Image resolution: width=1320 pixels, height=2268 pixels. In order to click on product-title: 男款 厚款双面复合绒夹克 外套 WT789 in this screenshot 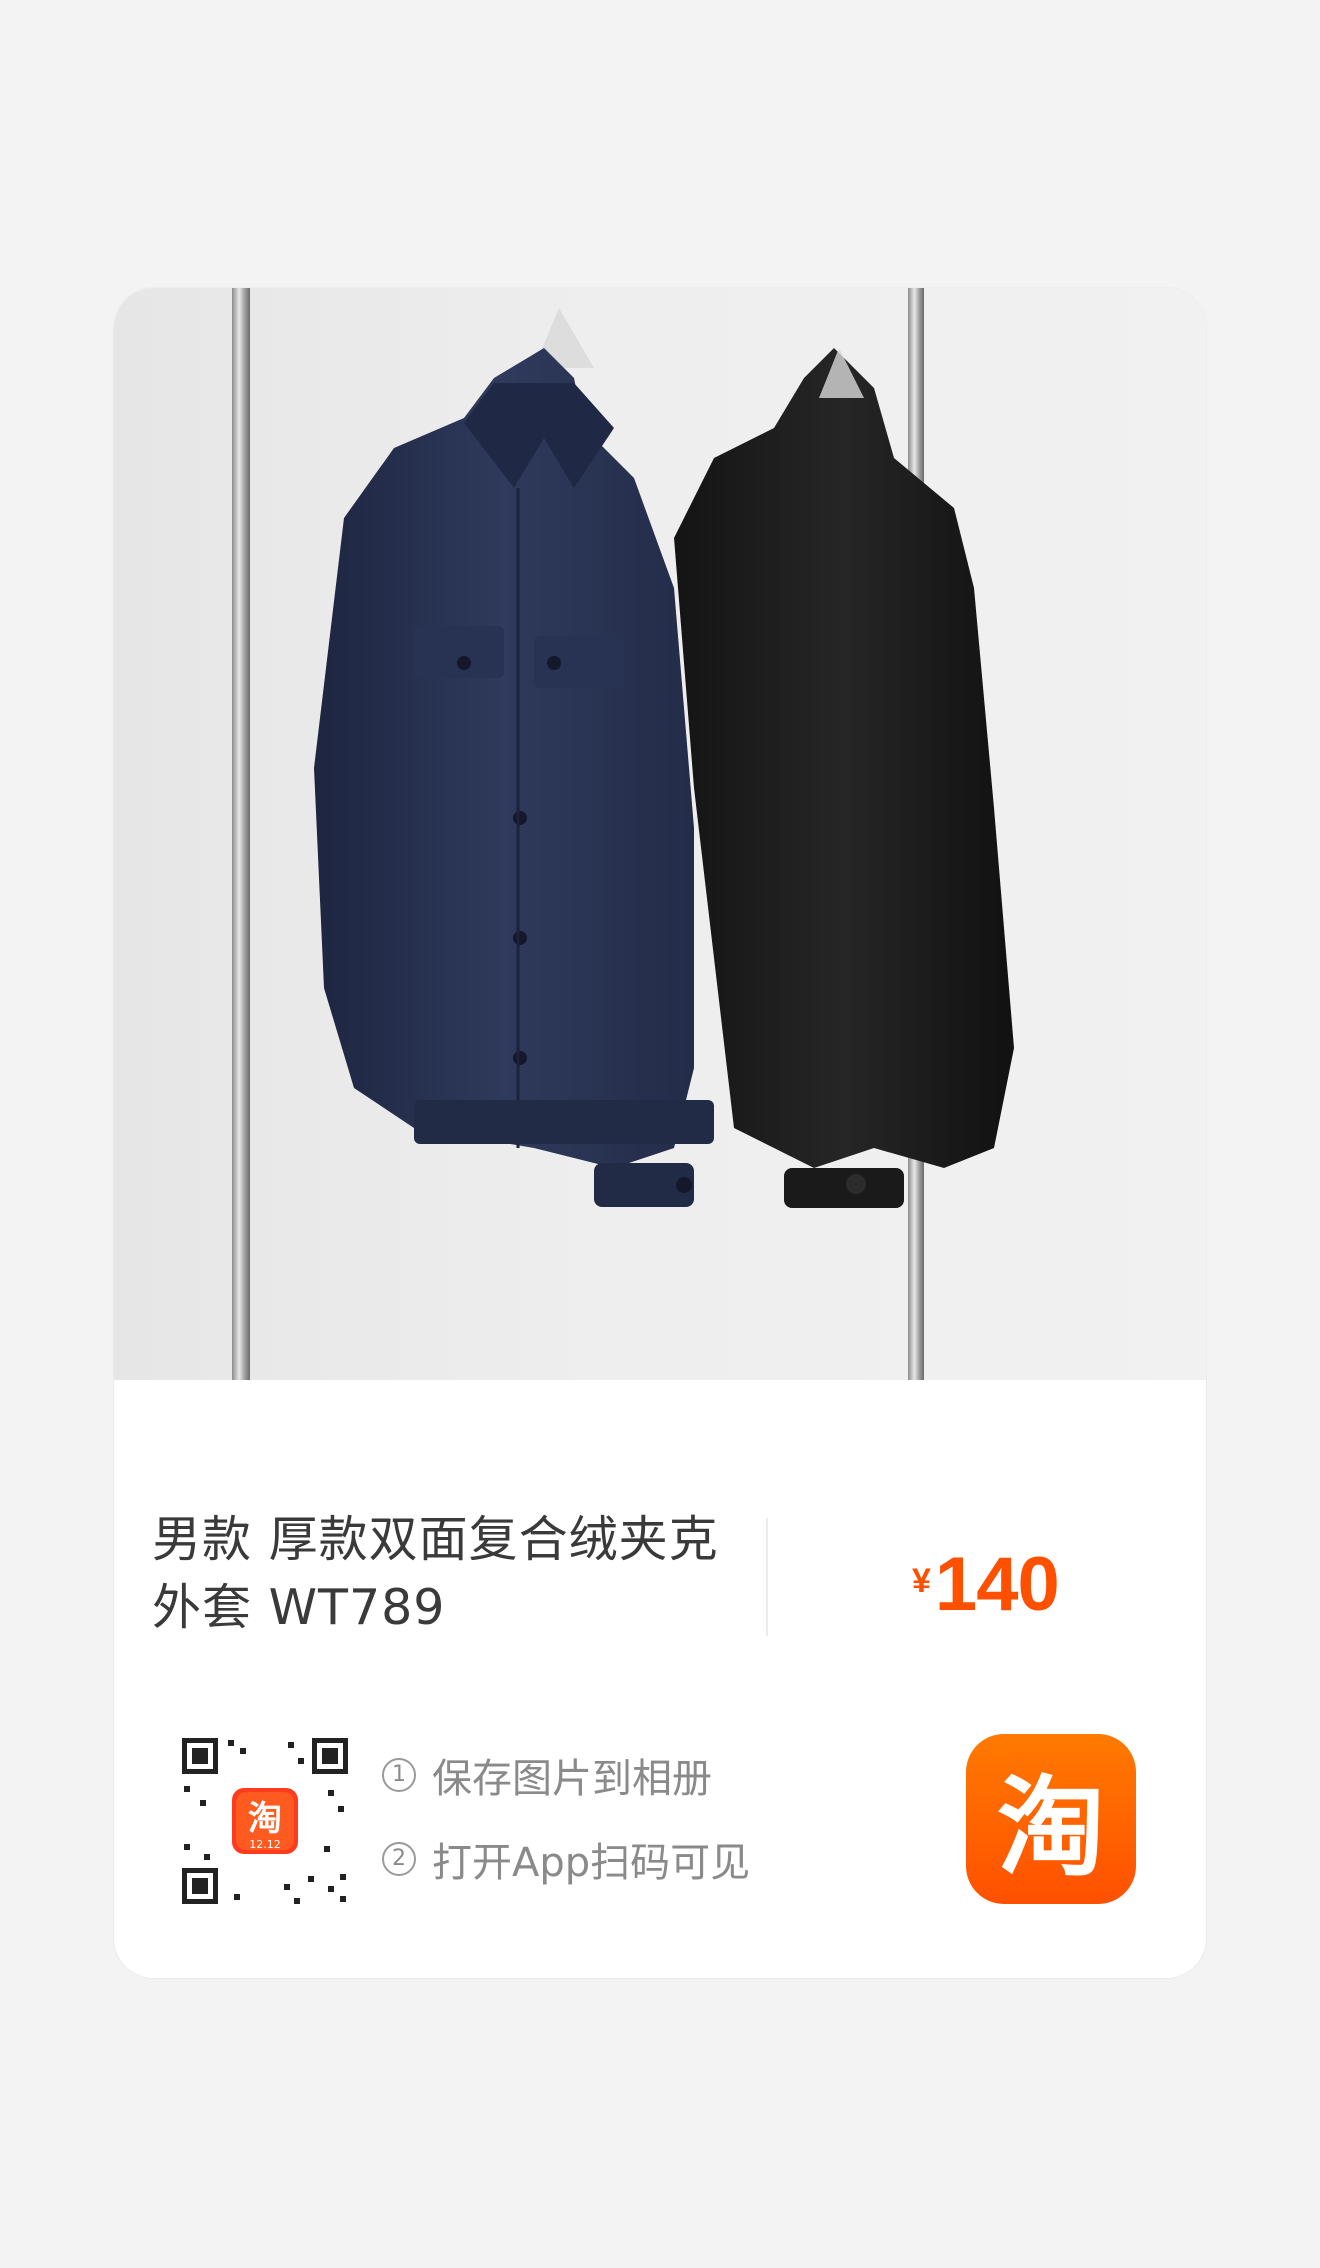, I will do `click(442, 1574)`.